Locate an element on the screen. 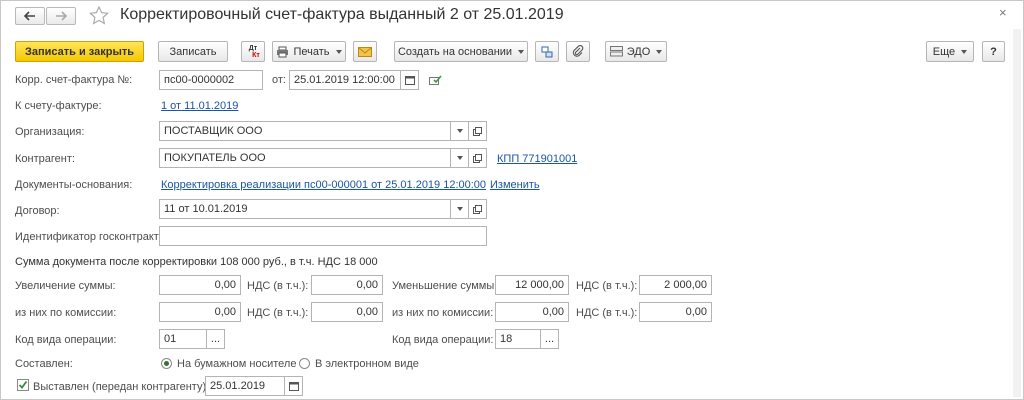 The image size is (1024, 400). gov-contract-id-input is located at coordinates (323, 236).